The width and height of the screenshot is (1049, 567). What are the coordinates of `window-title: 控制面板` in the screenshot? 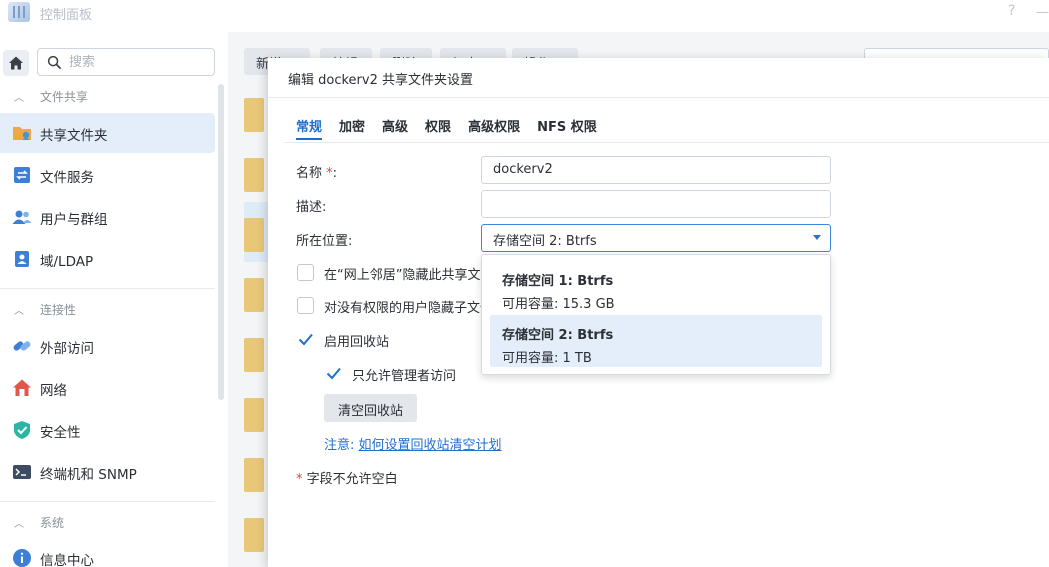 It's located at (66, 15).